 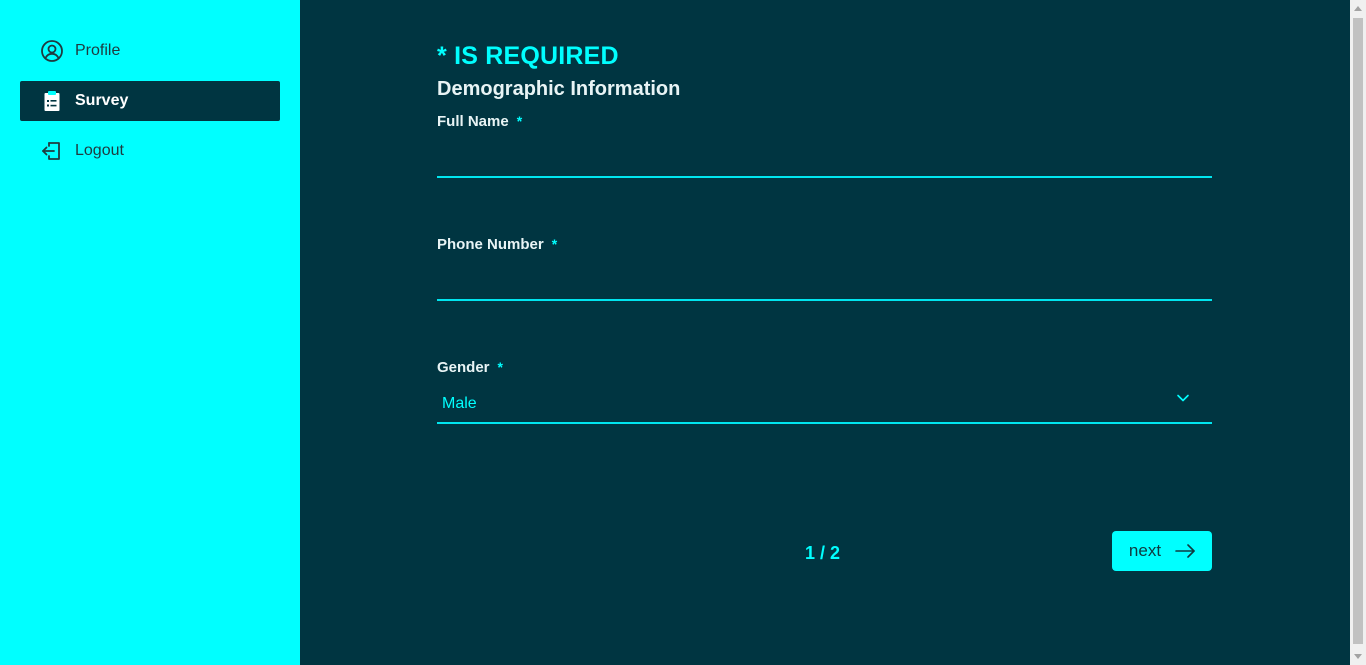 I want to click on next-button: next, so click(x=1162, y=551).